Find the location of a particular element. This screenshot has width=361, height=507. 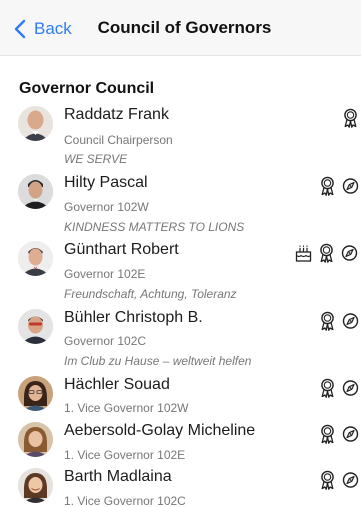

member-row: Barth Madlaina 1. Vice Governor 102C is located at coordinates (180, 487).